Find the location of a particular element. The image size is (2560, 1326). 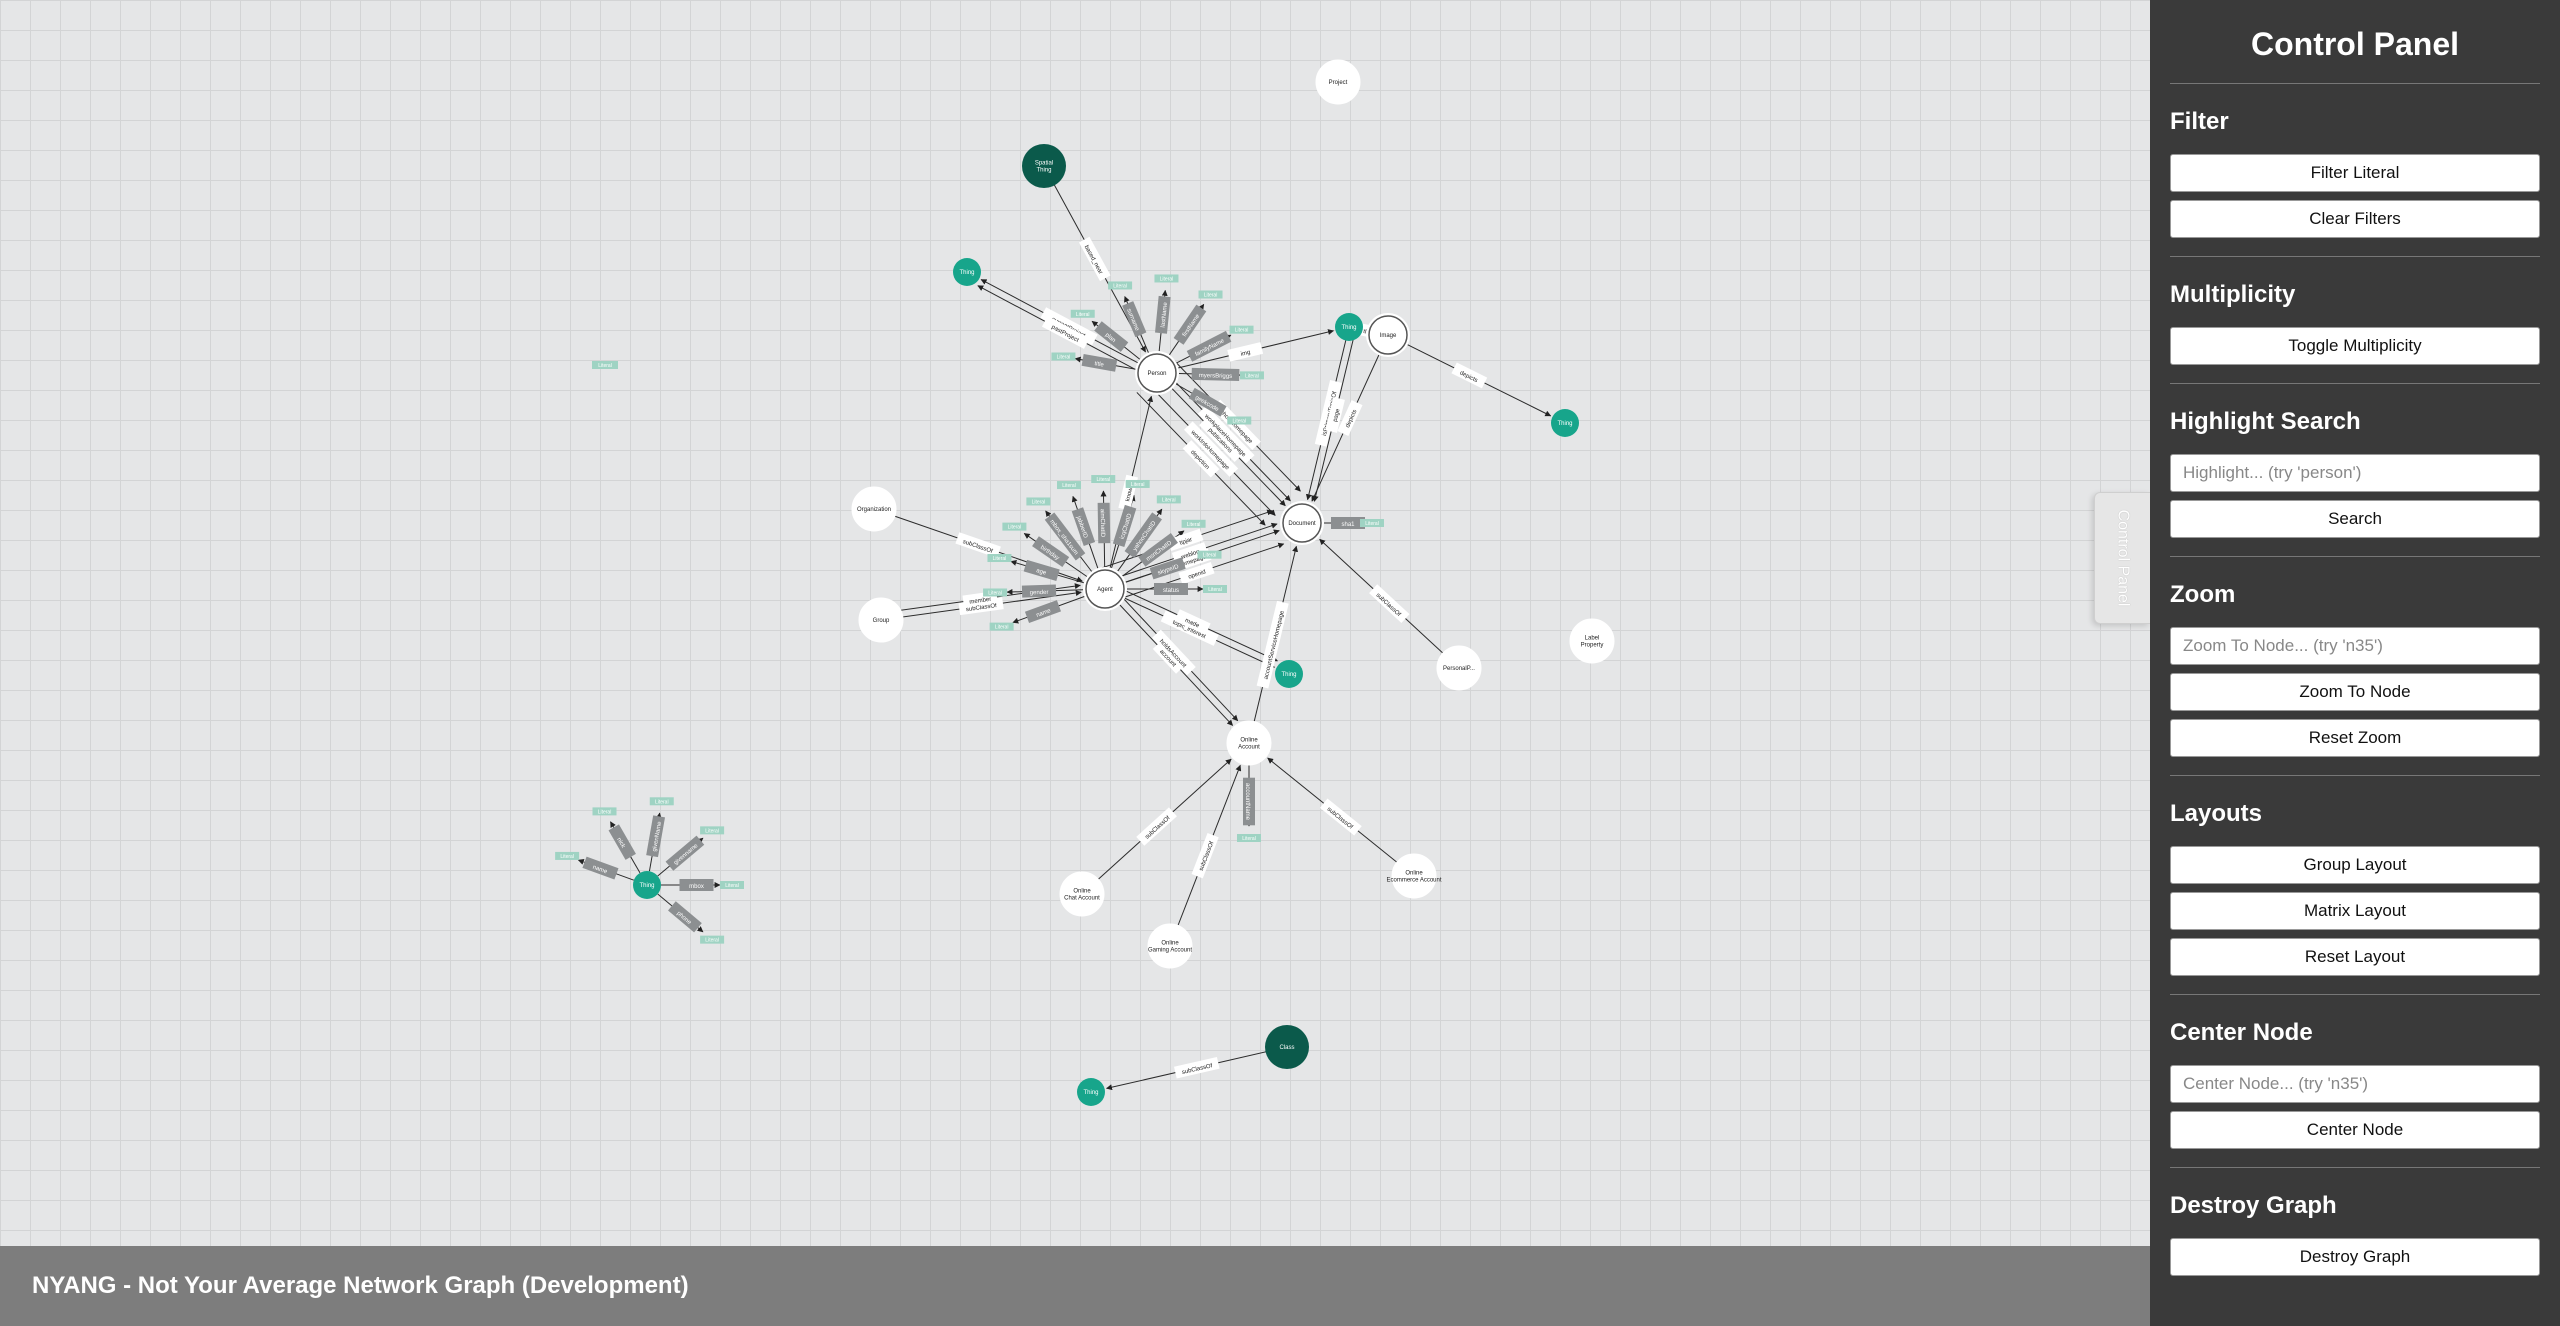

literal-edge-27-label: phone is located at coordinates (685, 917).